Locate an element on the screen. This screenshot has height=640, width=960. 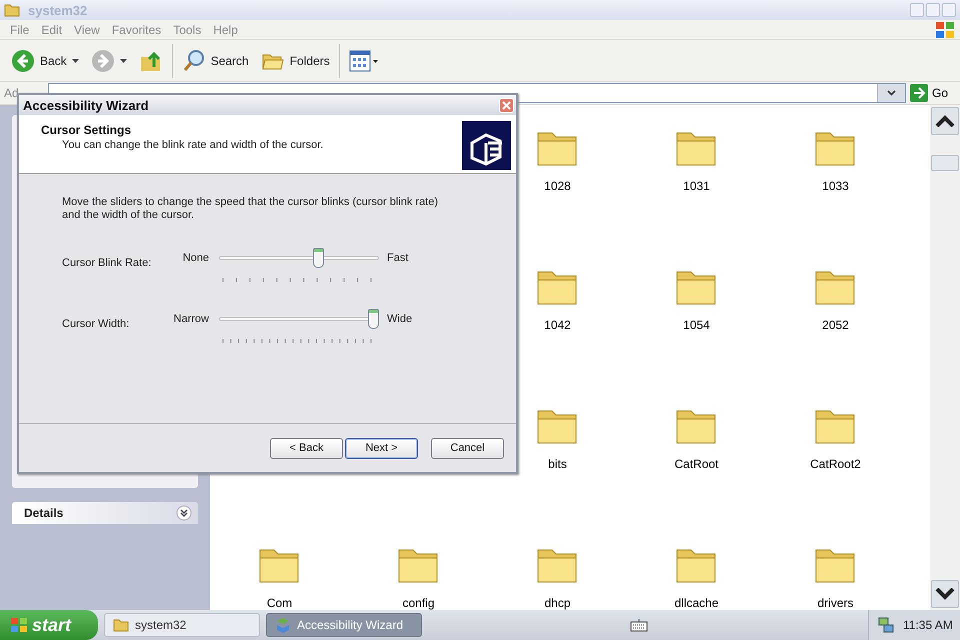
slider-max-label: Fast is located at coordinates (397, 258).